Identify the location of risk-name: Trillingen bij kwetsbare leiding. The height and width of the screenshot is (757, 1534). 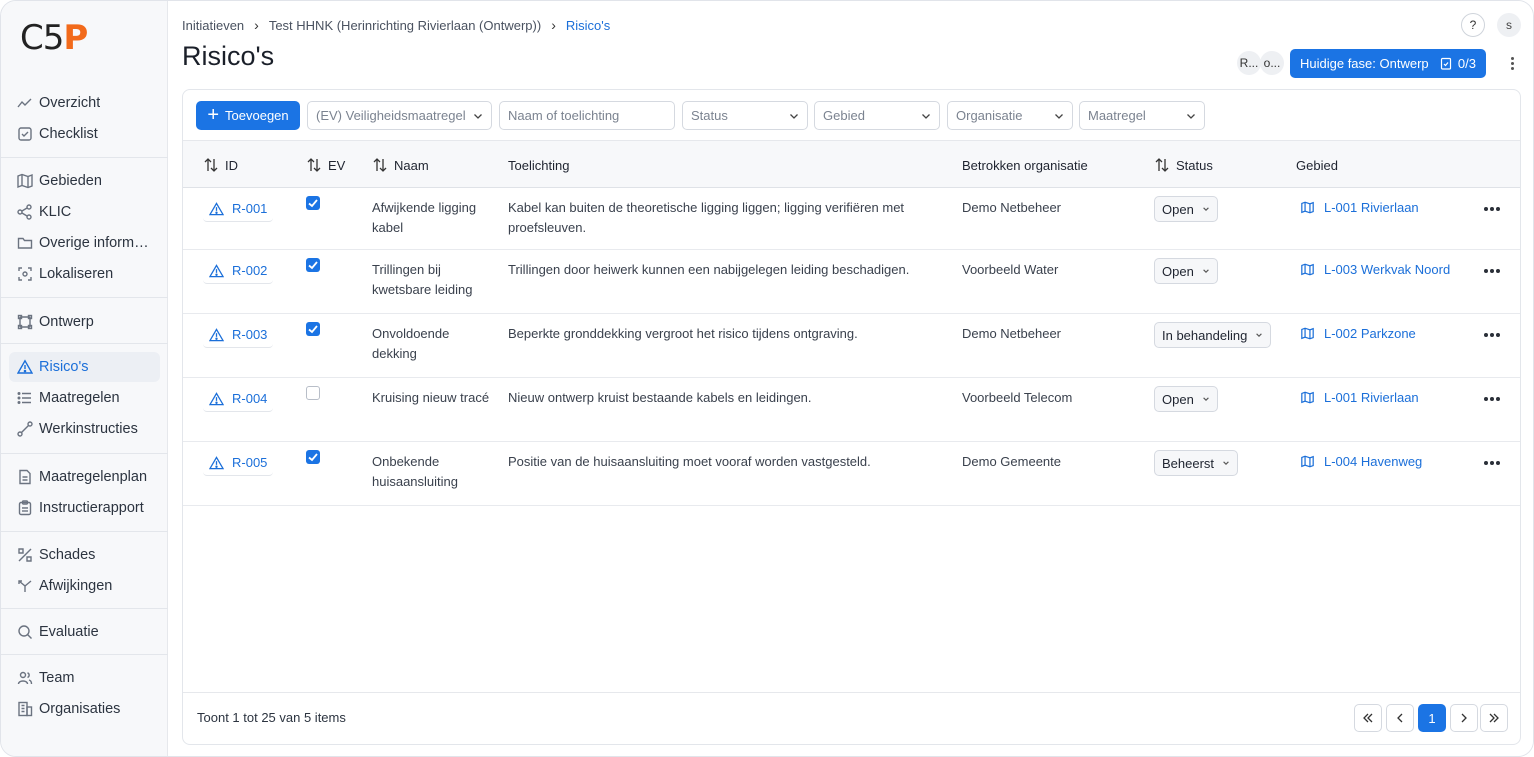
(422, 279).